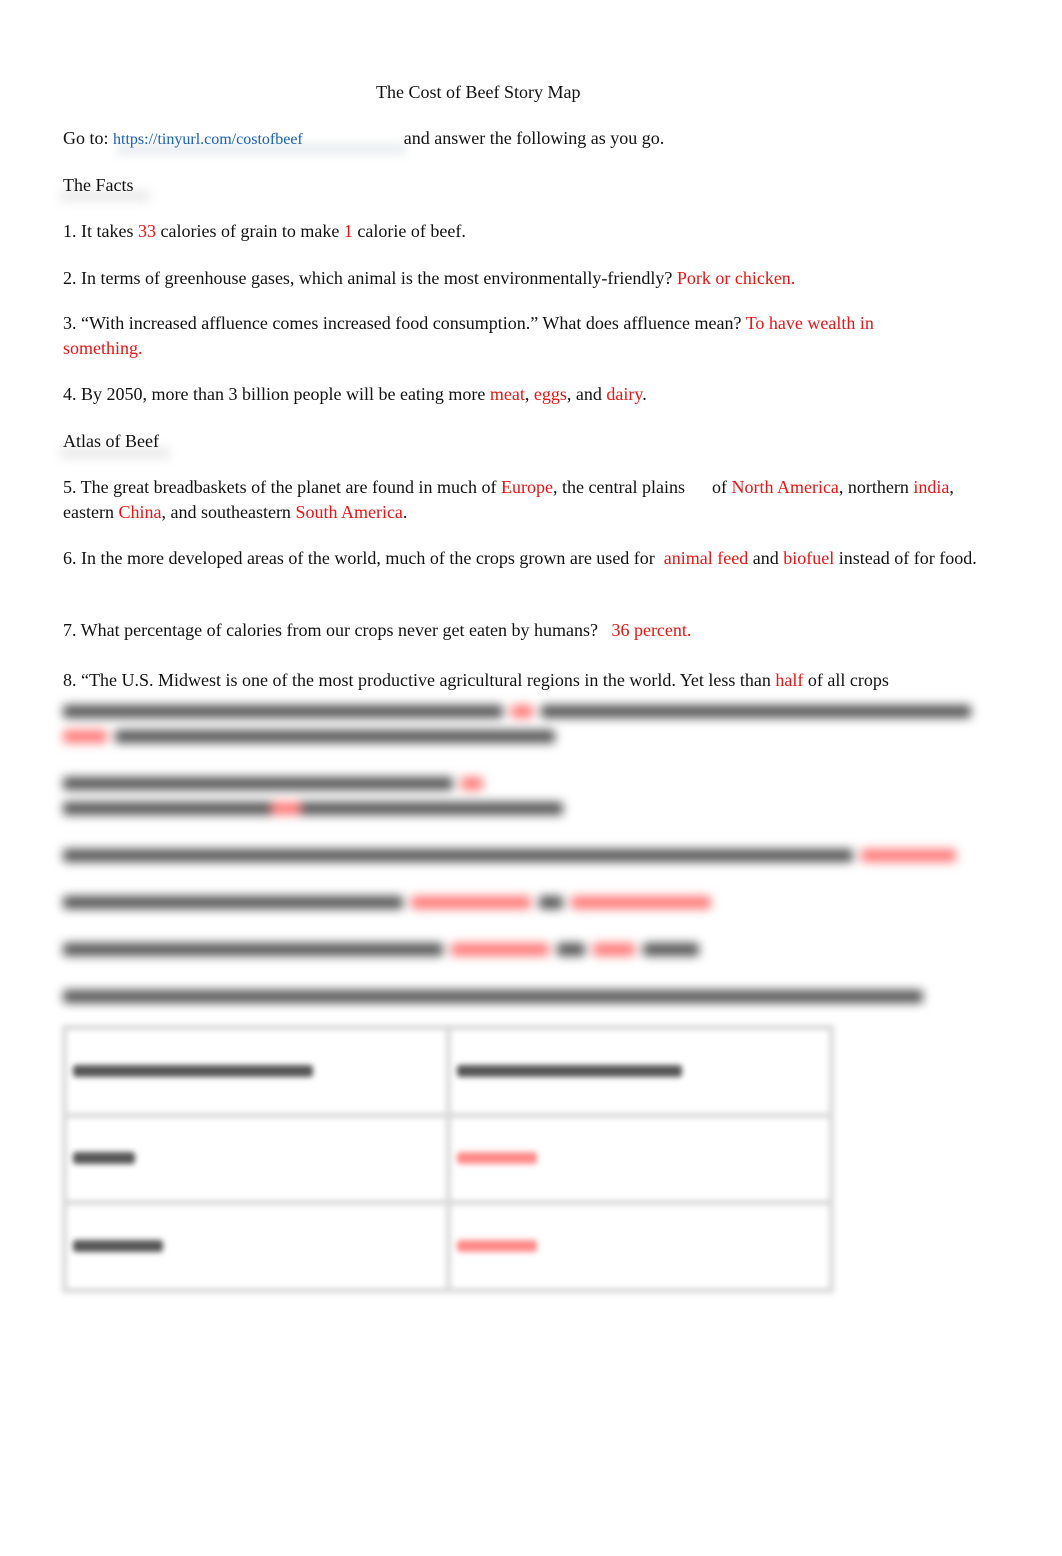  Describe the element at coordinates (507, 394) in the screenshot. I see `answer: meat` at that location.